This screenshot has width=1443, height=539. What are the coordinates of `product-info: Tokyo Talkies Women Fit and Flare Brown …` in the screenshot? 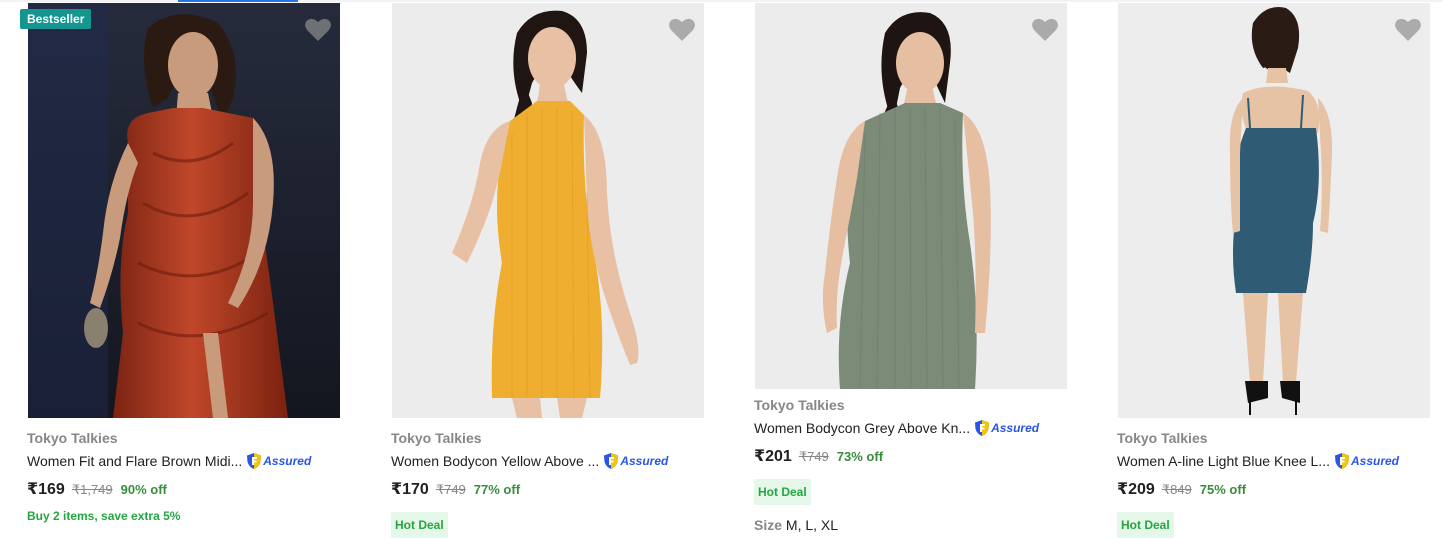 It's located at (187, 476).